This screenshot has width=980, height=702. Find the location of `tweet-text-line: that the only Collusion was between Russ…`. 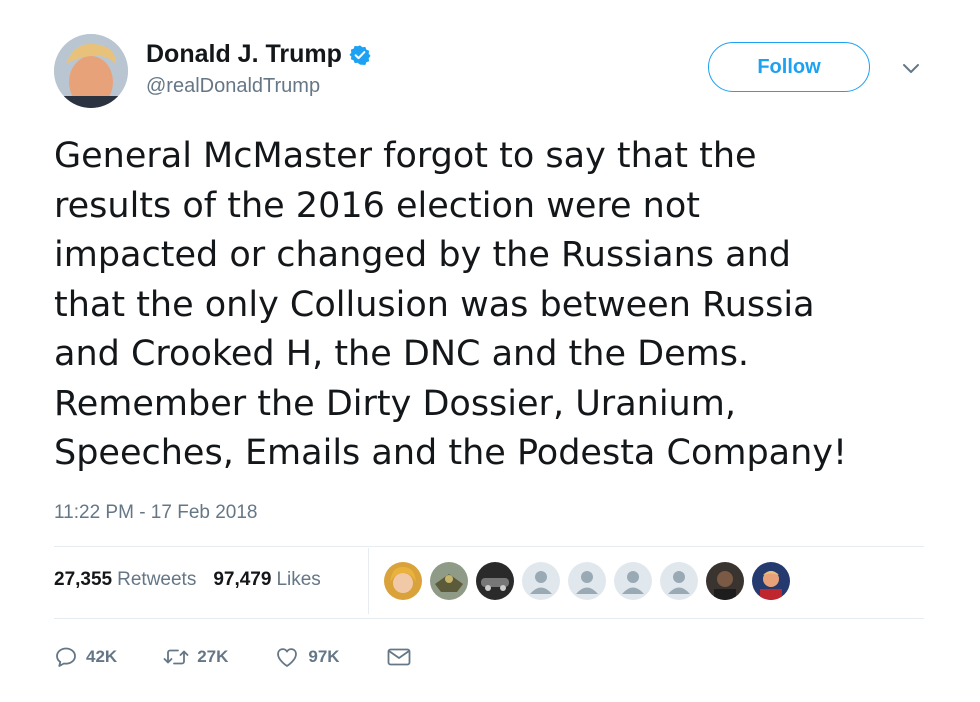

tweet-text-line: that the only Collusion was between Russ… is located at coordinates (434, 304).